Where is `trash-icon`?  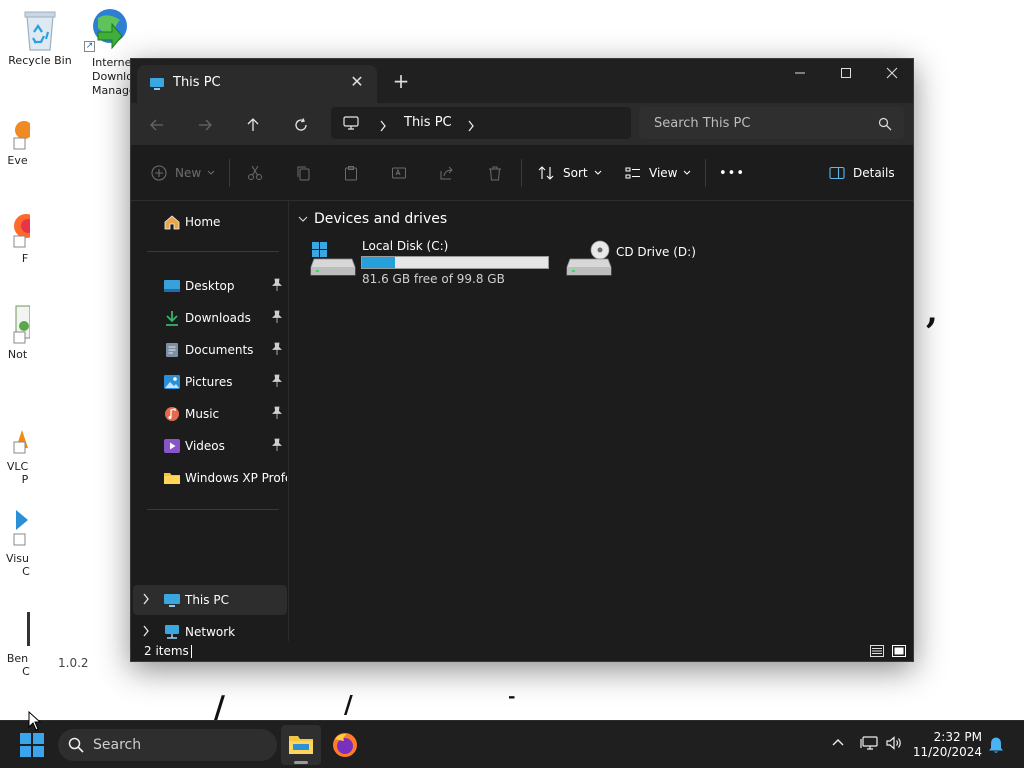 trash-icon is located at coordinates (495, 173).